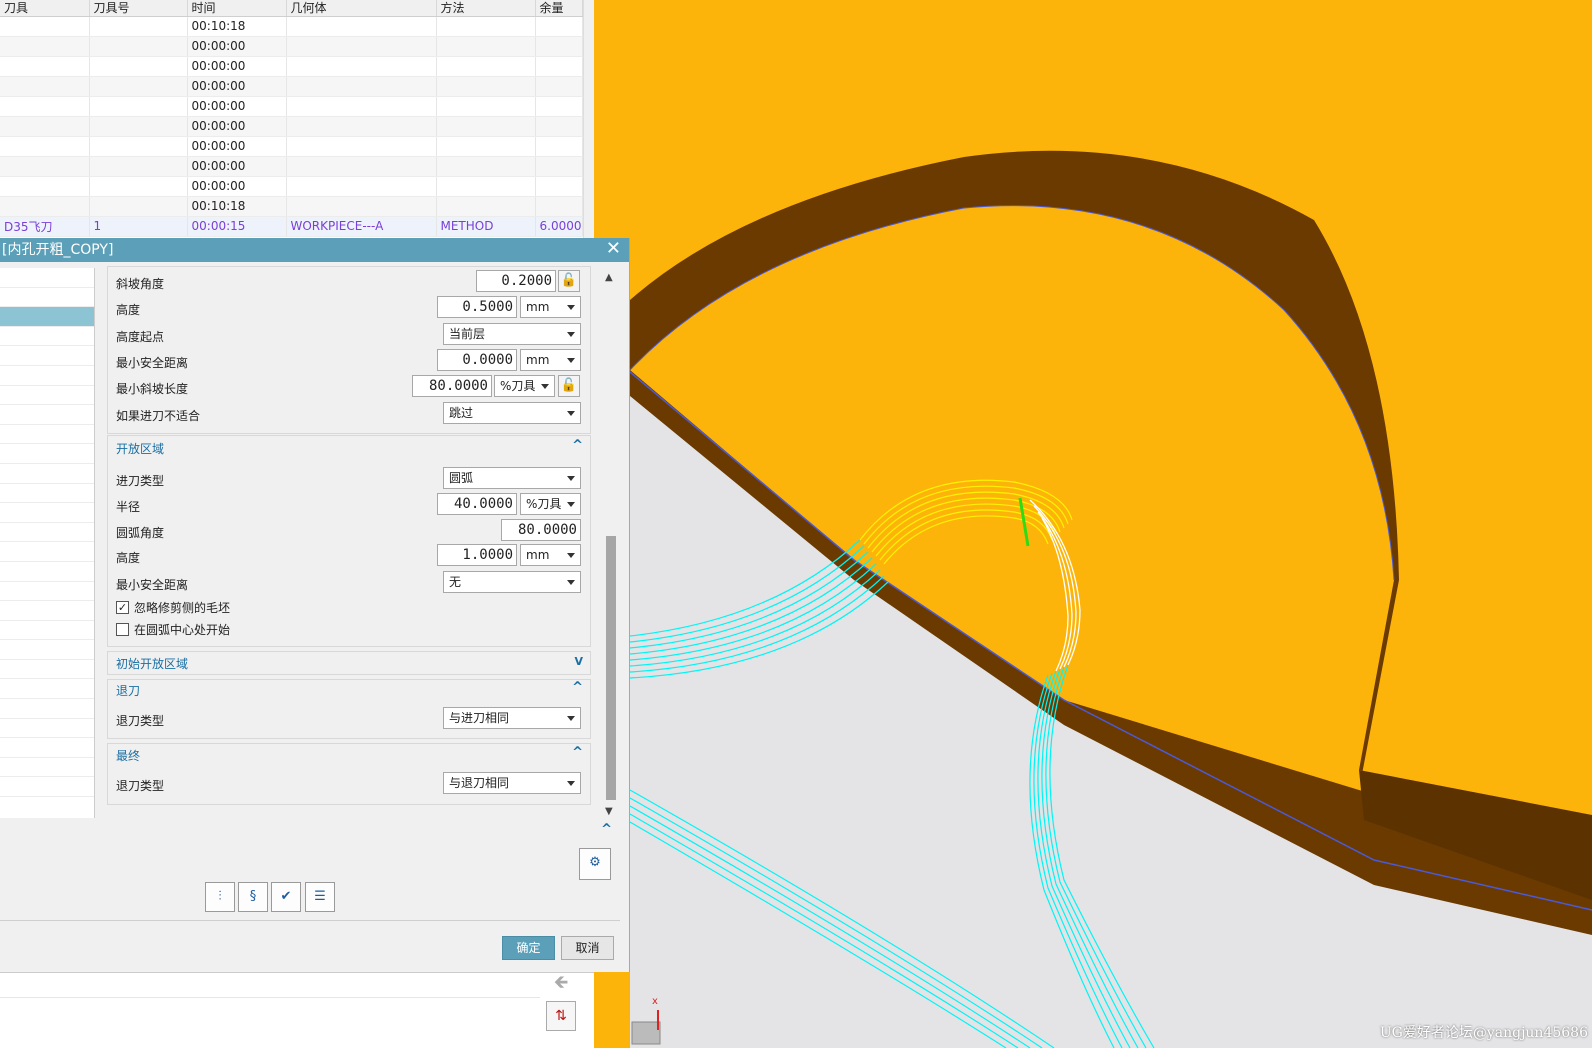 Image resolution: width=1592 pixels, height=1048 pixels. Describe the element at coordinates (349, 479) in the screenshot. I see `engage-type-row: 进刀类型 圆弧` at that location.